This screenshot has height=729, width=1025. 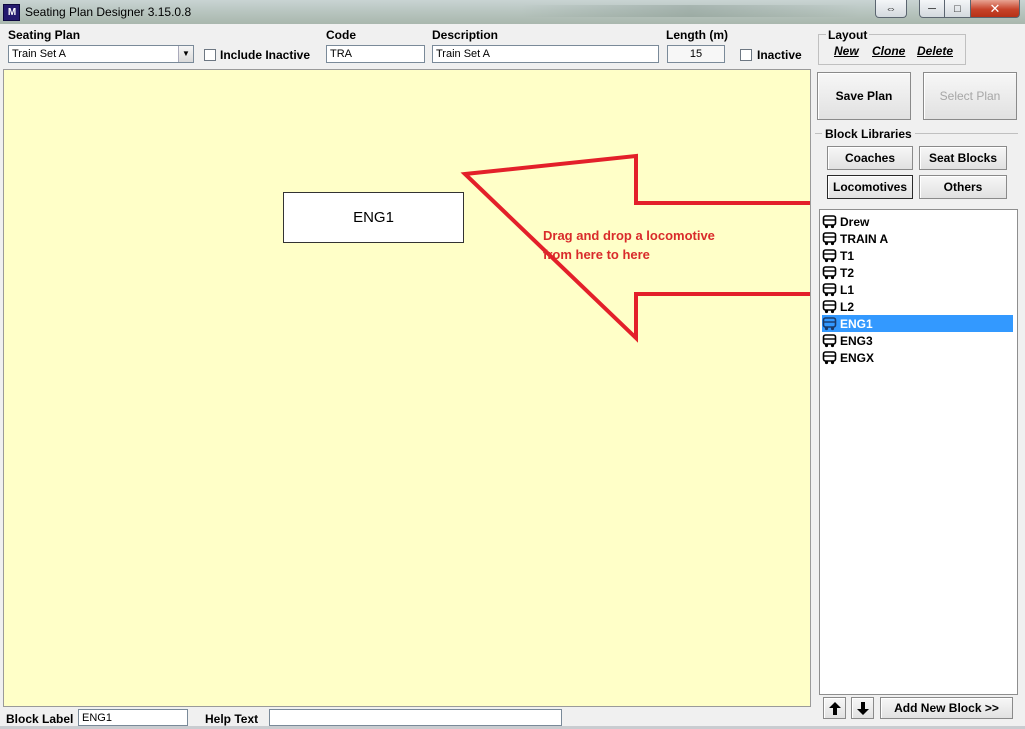 I want to click on block-list-item: L2, so click(x=917, y=306).